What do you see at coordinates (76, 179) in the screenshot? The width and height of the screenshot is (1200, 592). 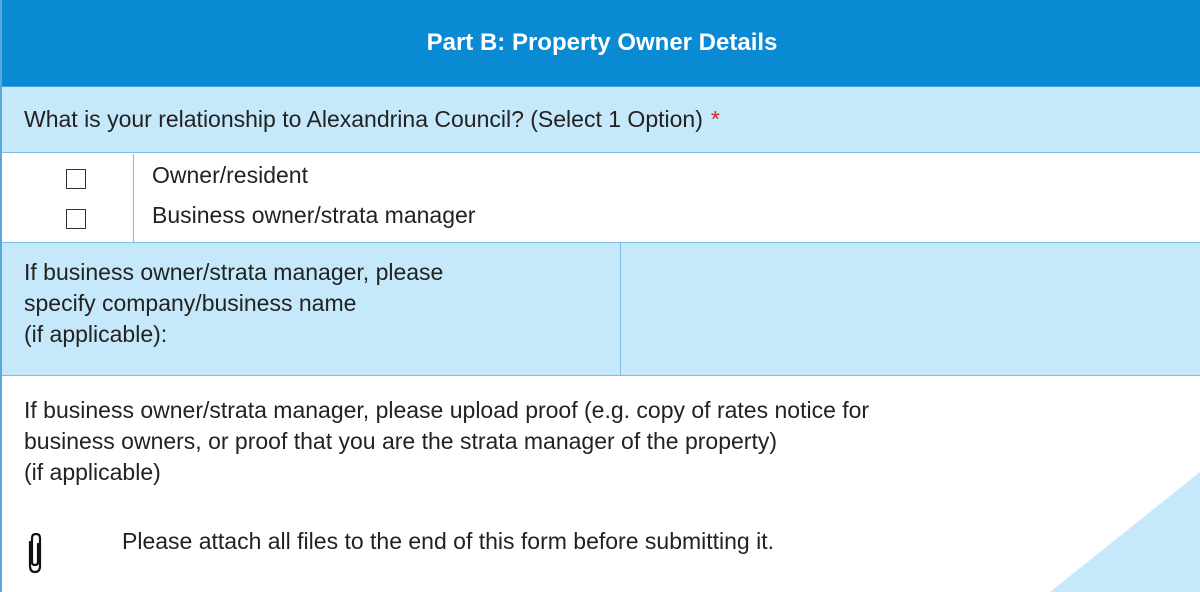 I see `owner-resident-checkbox` at bounding box center [76, 179].